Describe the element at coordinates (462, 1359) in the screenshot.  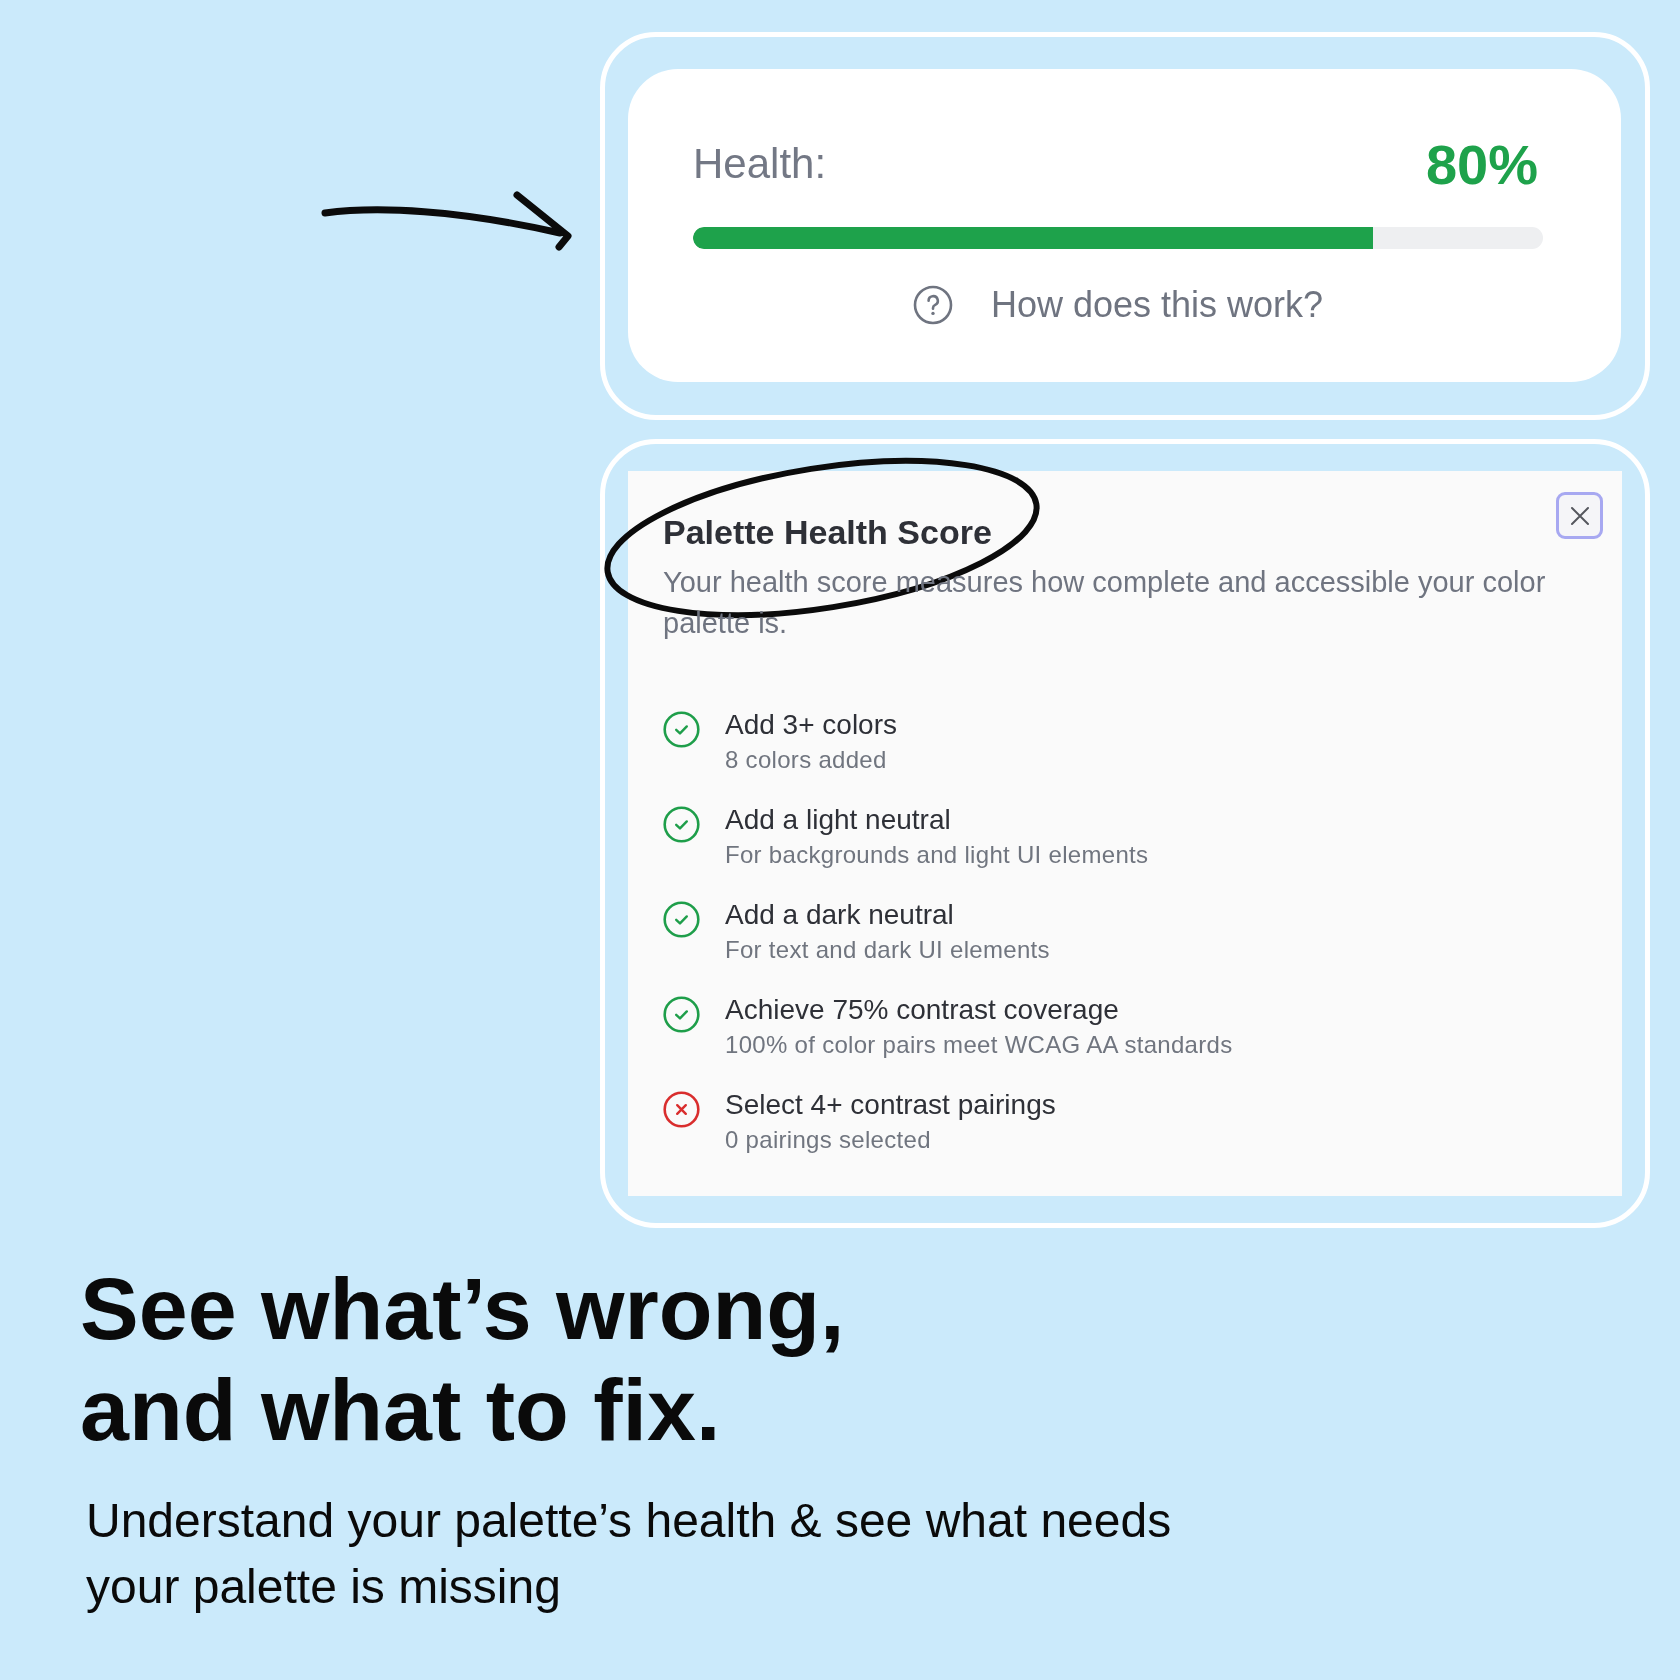
I see `headline: See what’s wrong, and what to fix.` at that location.